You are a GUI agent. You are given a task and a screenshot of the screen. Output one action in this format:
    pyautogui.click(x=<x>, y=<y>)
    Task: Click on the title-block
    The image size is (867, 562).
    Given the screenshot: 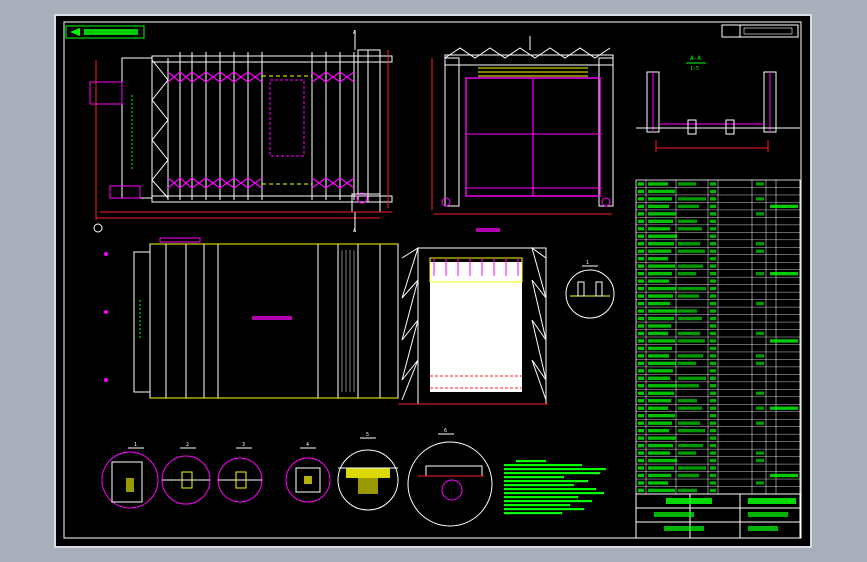 What is the action you would take?
    pyautogui.click(x=718, y=516)
    